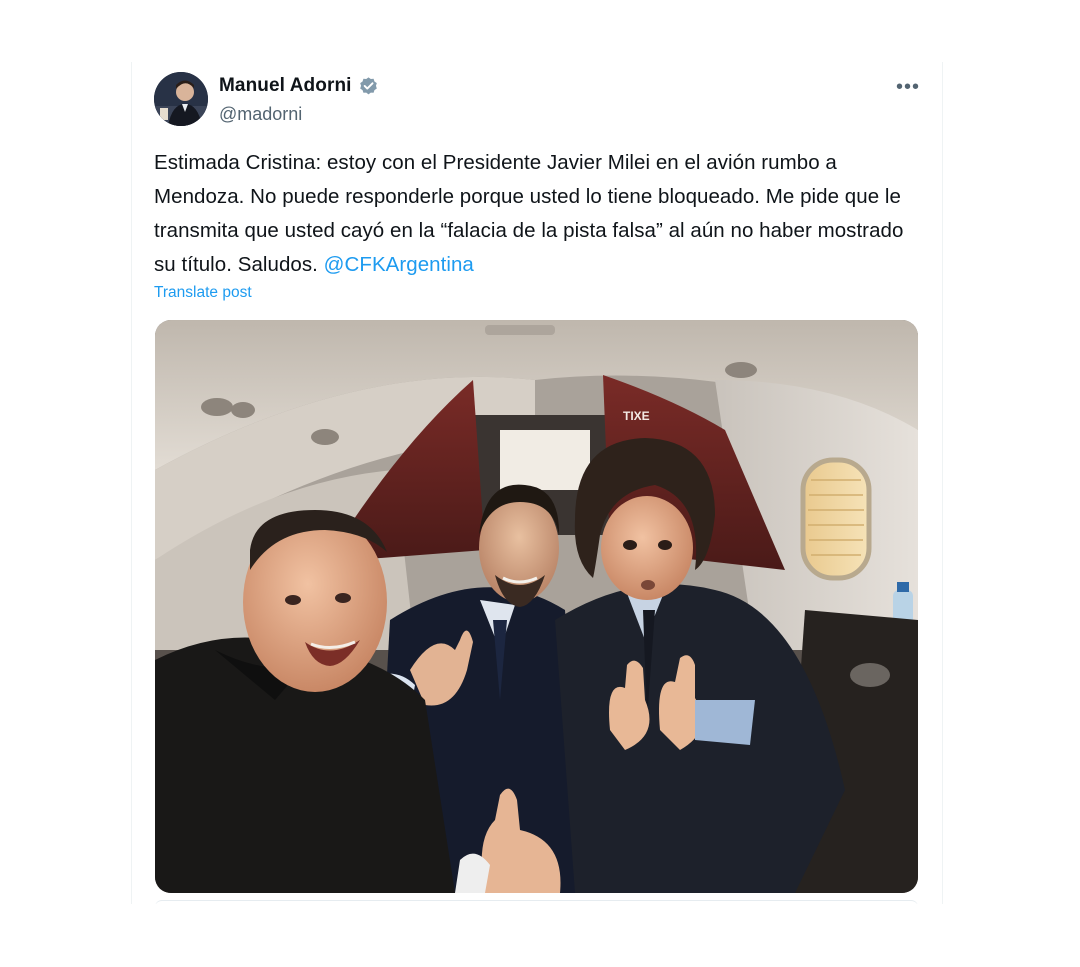 The height and width of the screenshot is (967, 1080). I want to click on verified-badge-icon, so click(368, 86).